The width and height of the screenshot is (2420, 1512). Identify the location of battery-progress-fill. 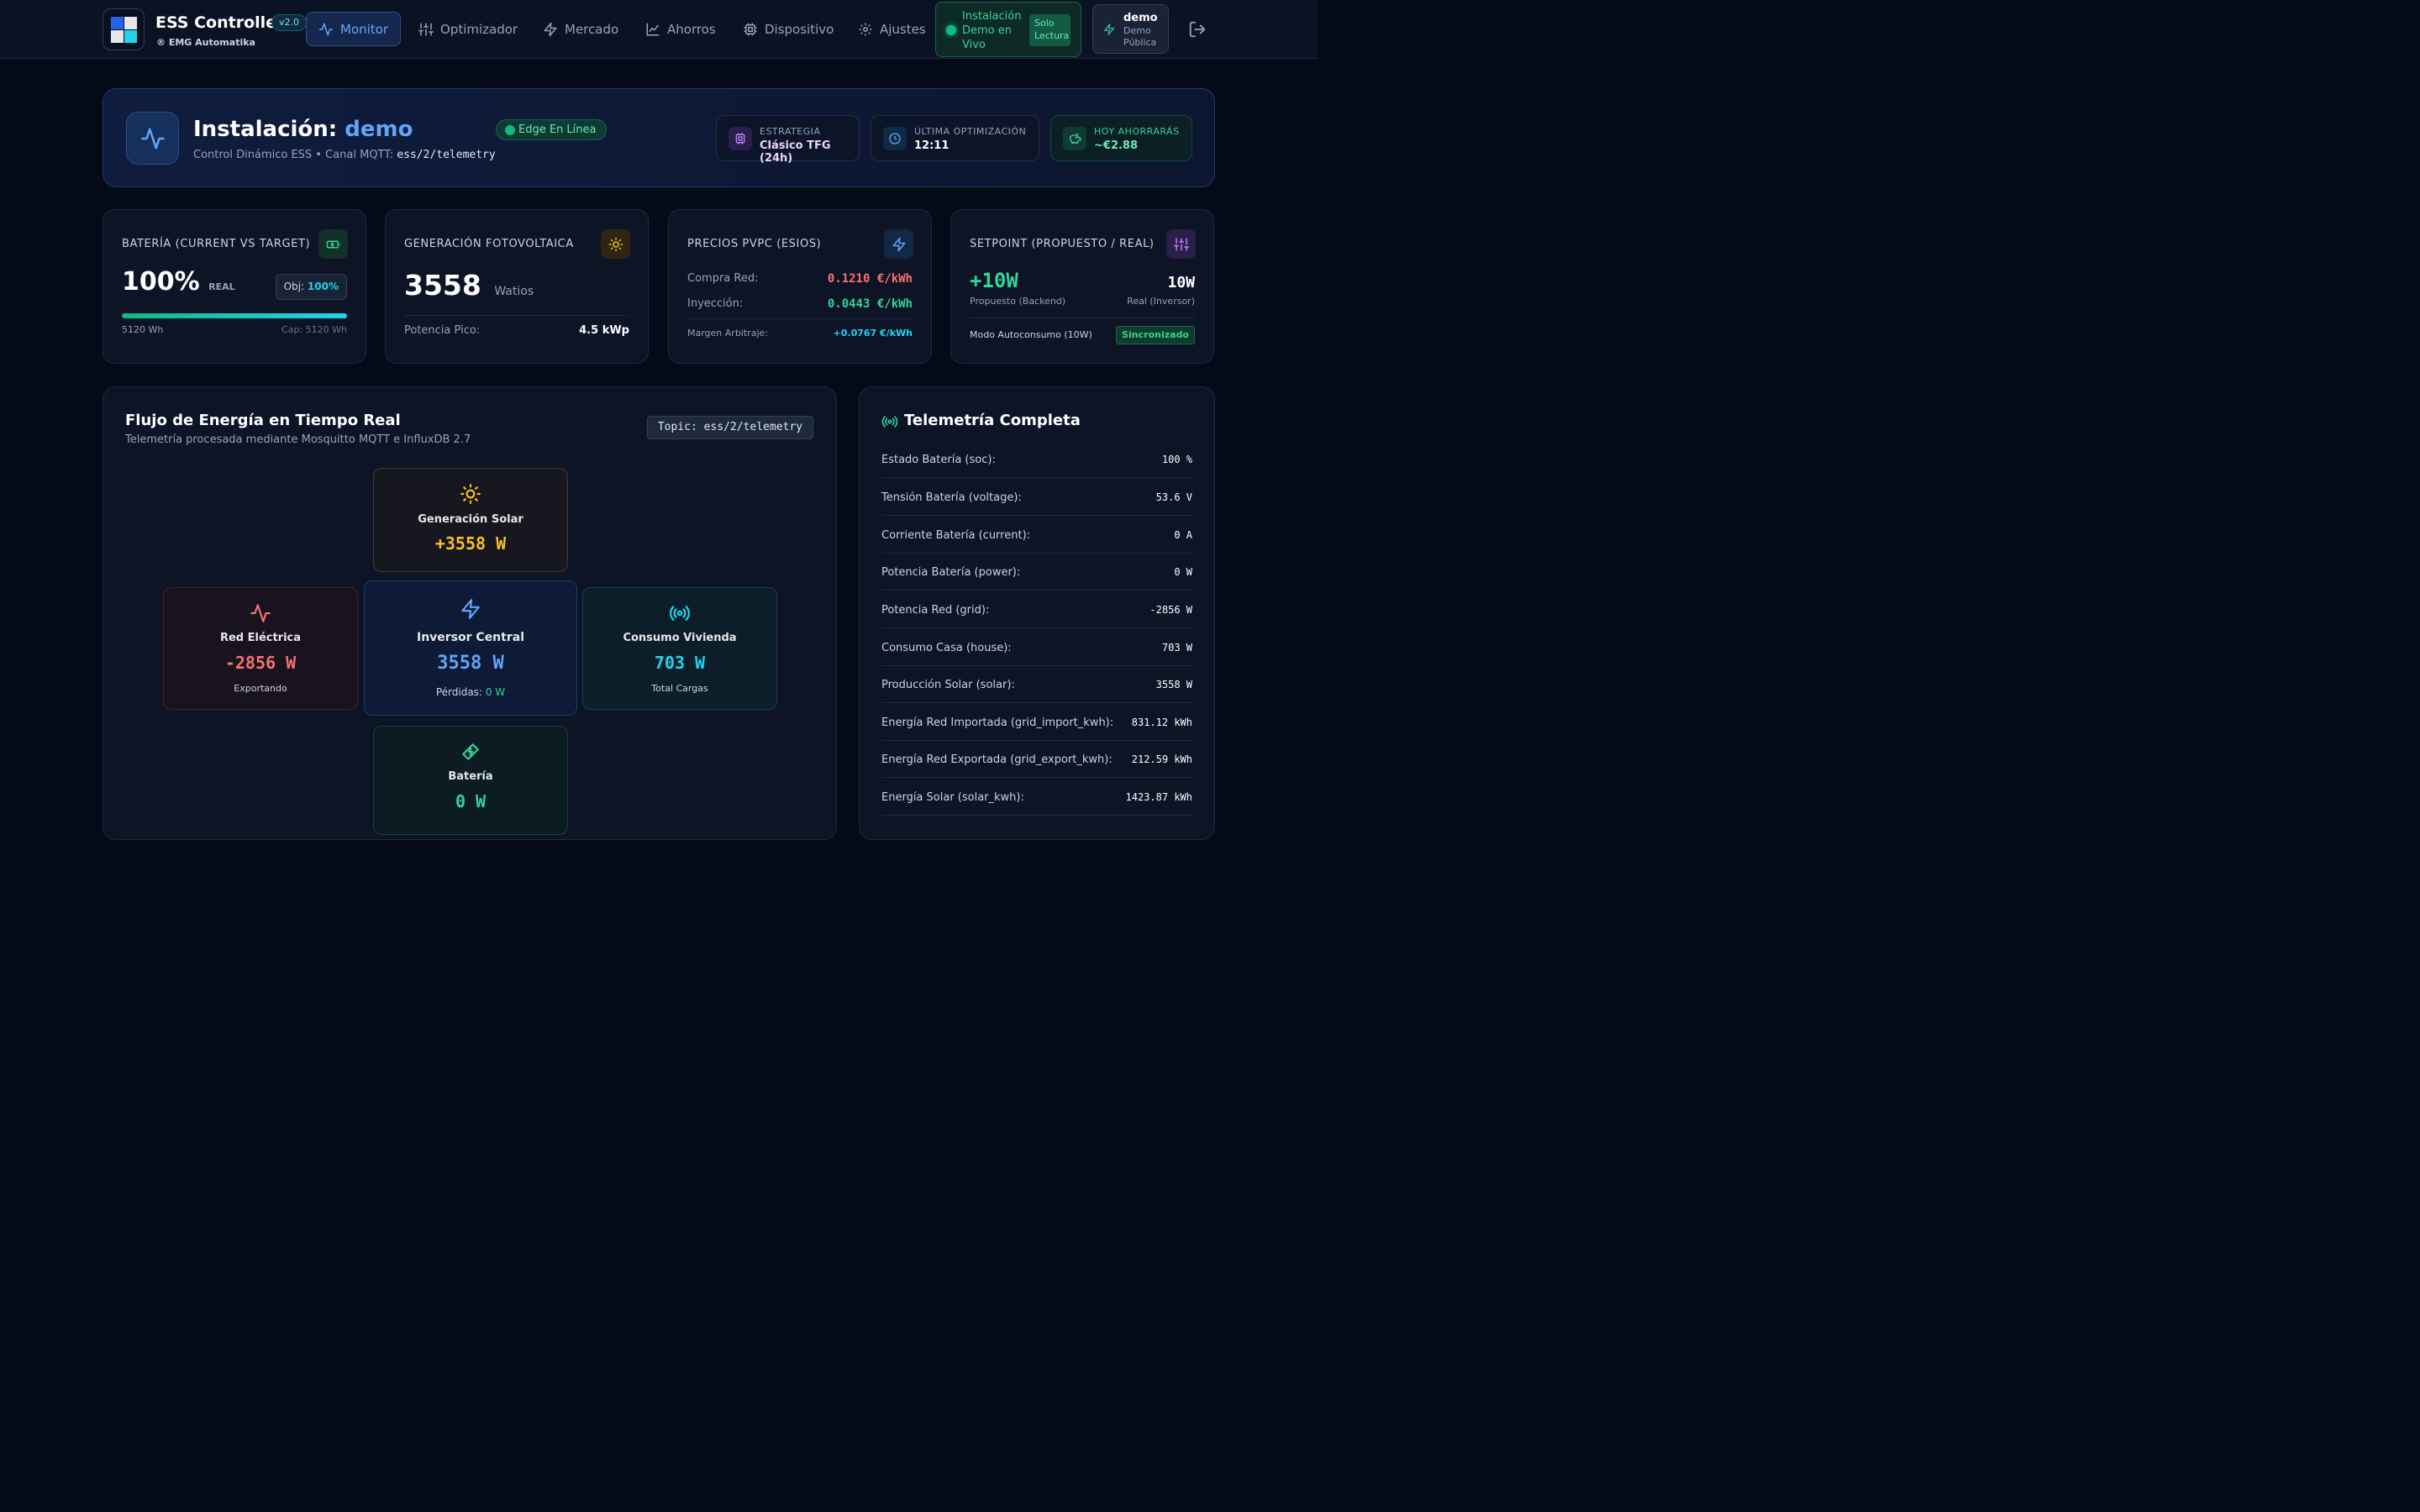
(234, 315).